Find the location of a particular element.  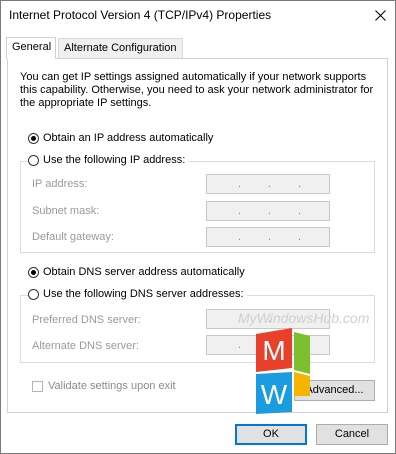

ip-auto-option: Obtain an IP address automatically is located at coordinates (120, 138).